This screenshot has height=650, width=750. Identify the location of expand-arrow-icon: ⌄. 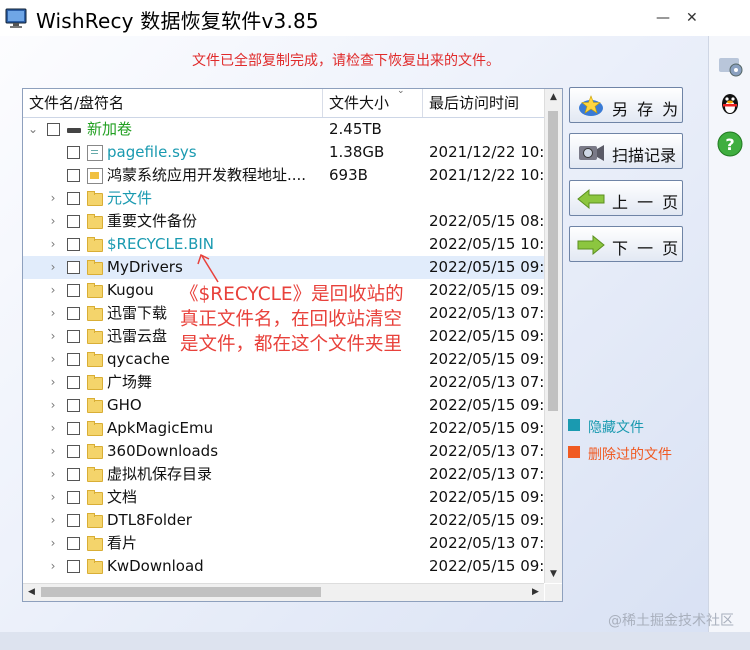
(33, 129).